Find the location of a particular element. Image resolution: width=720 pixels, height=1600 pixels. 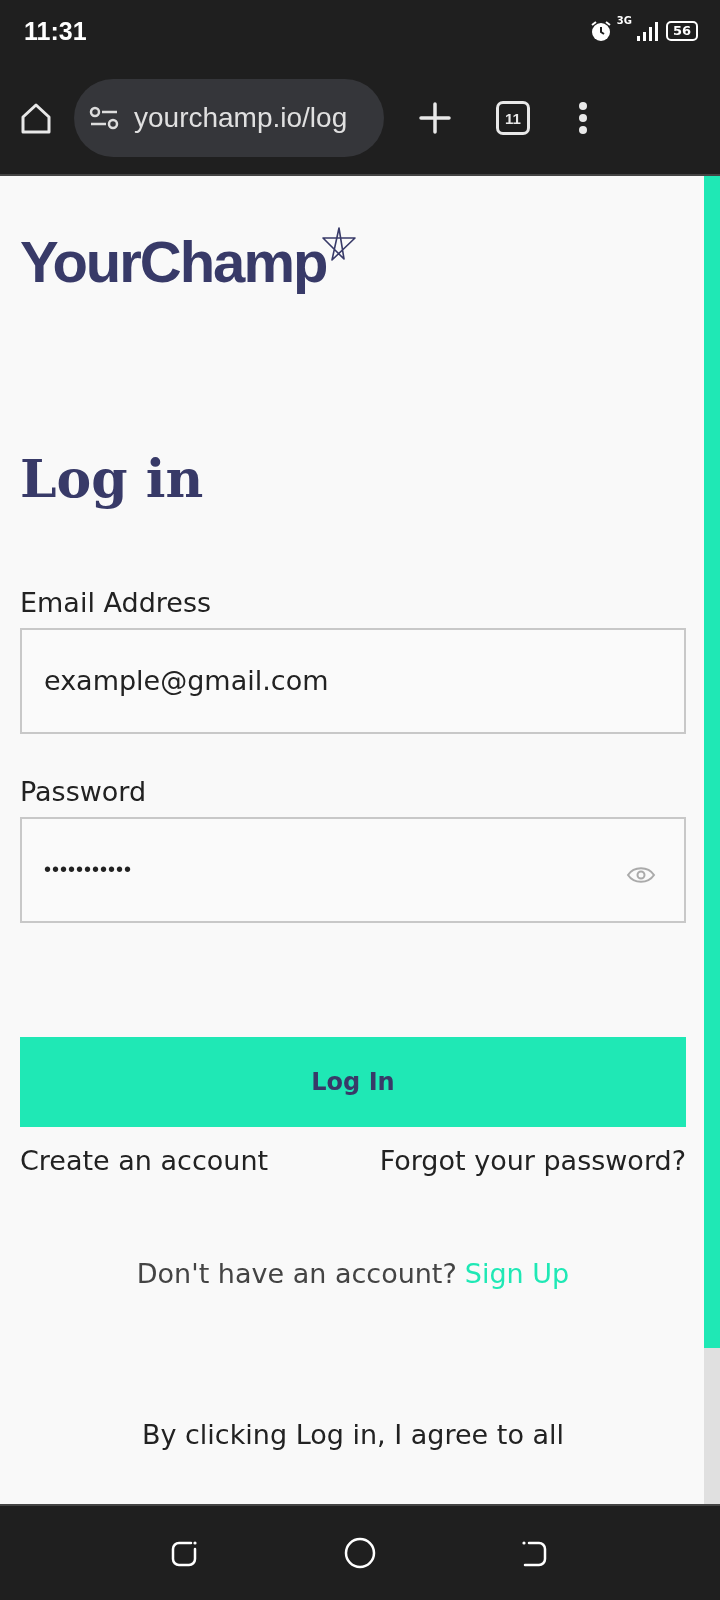

logo-text: YourChamp is located at coordinates (173, 262).